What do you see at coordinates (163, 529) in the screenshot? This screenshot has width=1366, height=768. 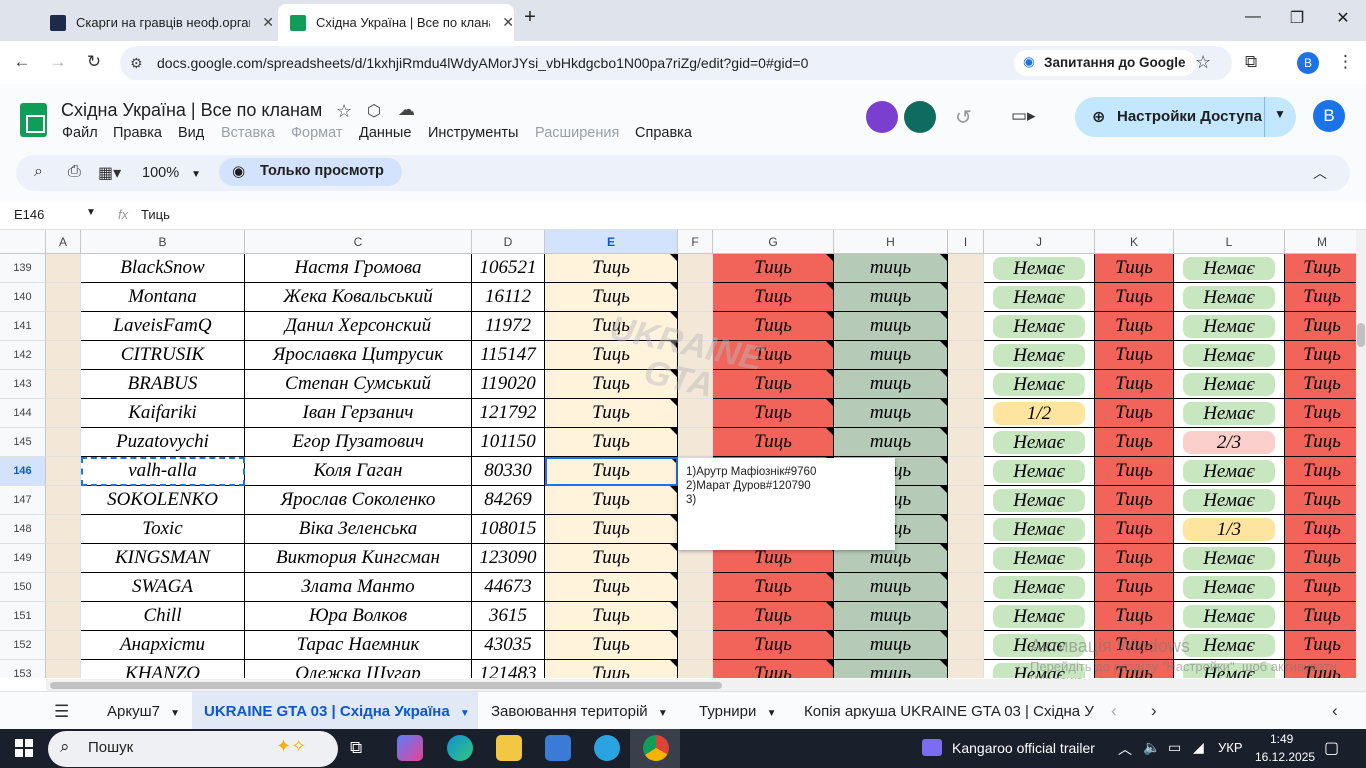 I see `cell-B148: Toxic` at bounding box center [163, 529].